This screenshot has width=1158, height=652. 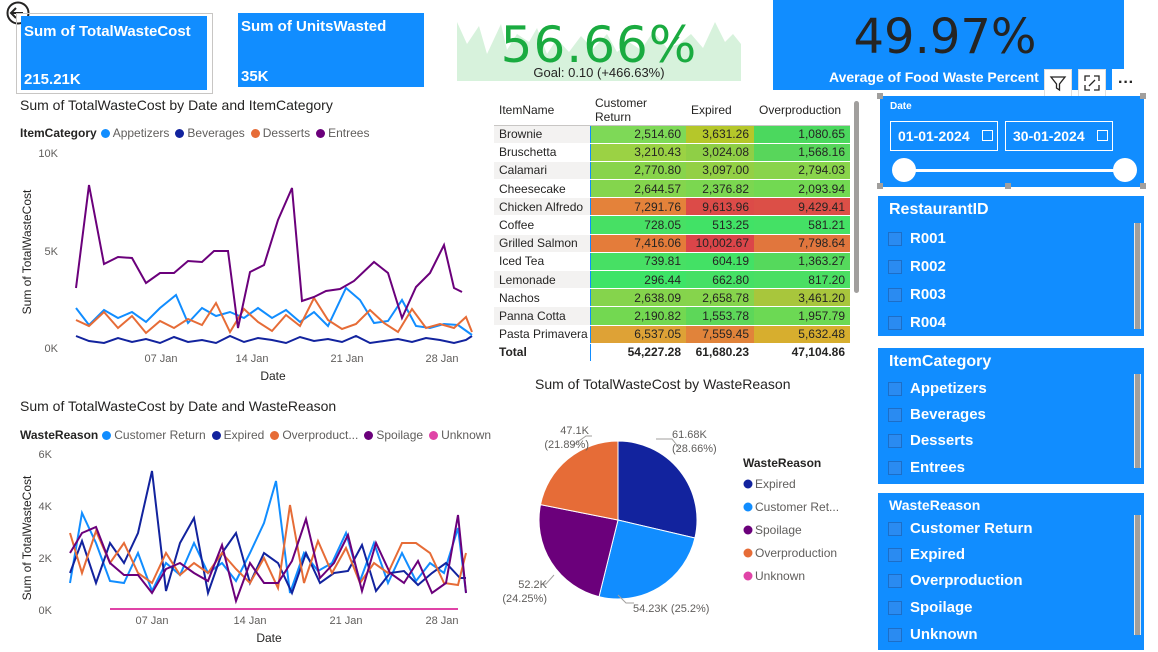 What do you see at coordinates (917, 238) in the screenshot?
I see `slicer-option-r001: R001` at bounding box center [917, 238].